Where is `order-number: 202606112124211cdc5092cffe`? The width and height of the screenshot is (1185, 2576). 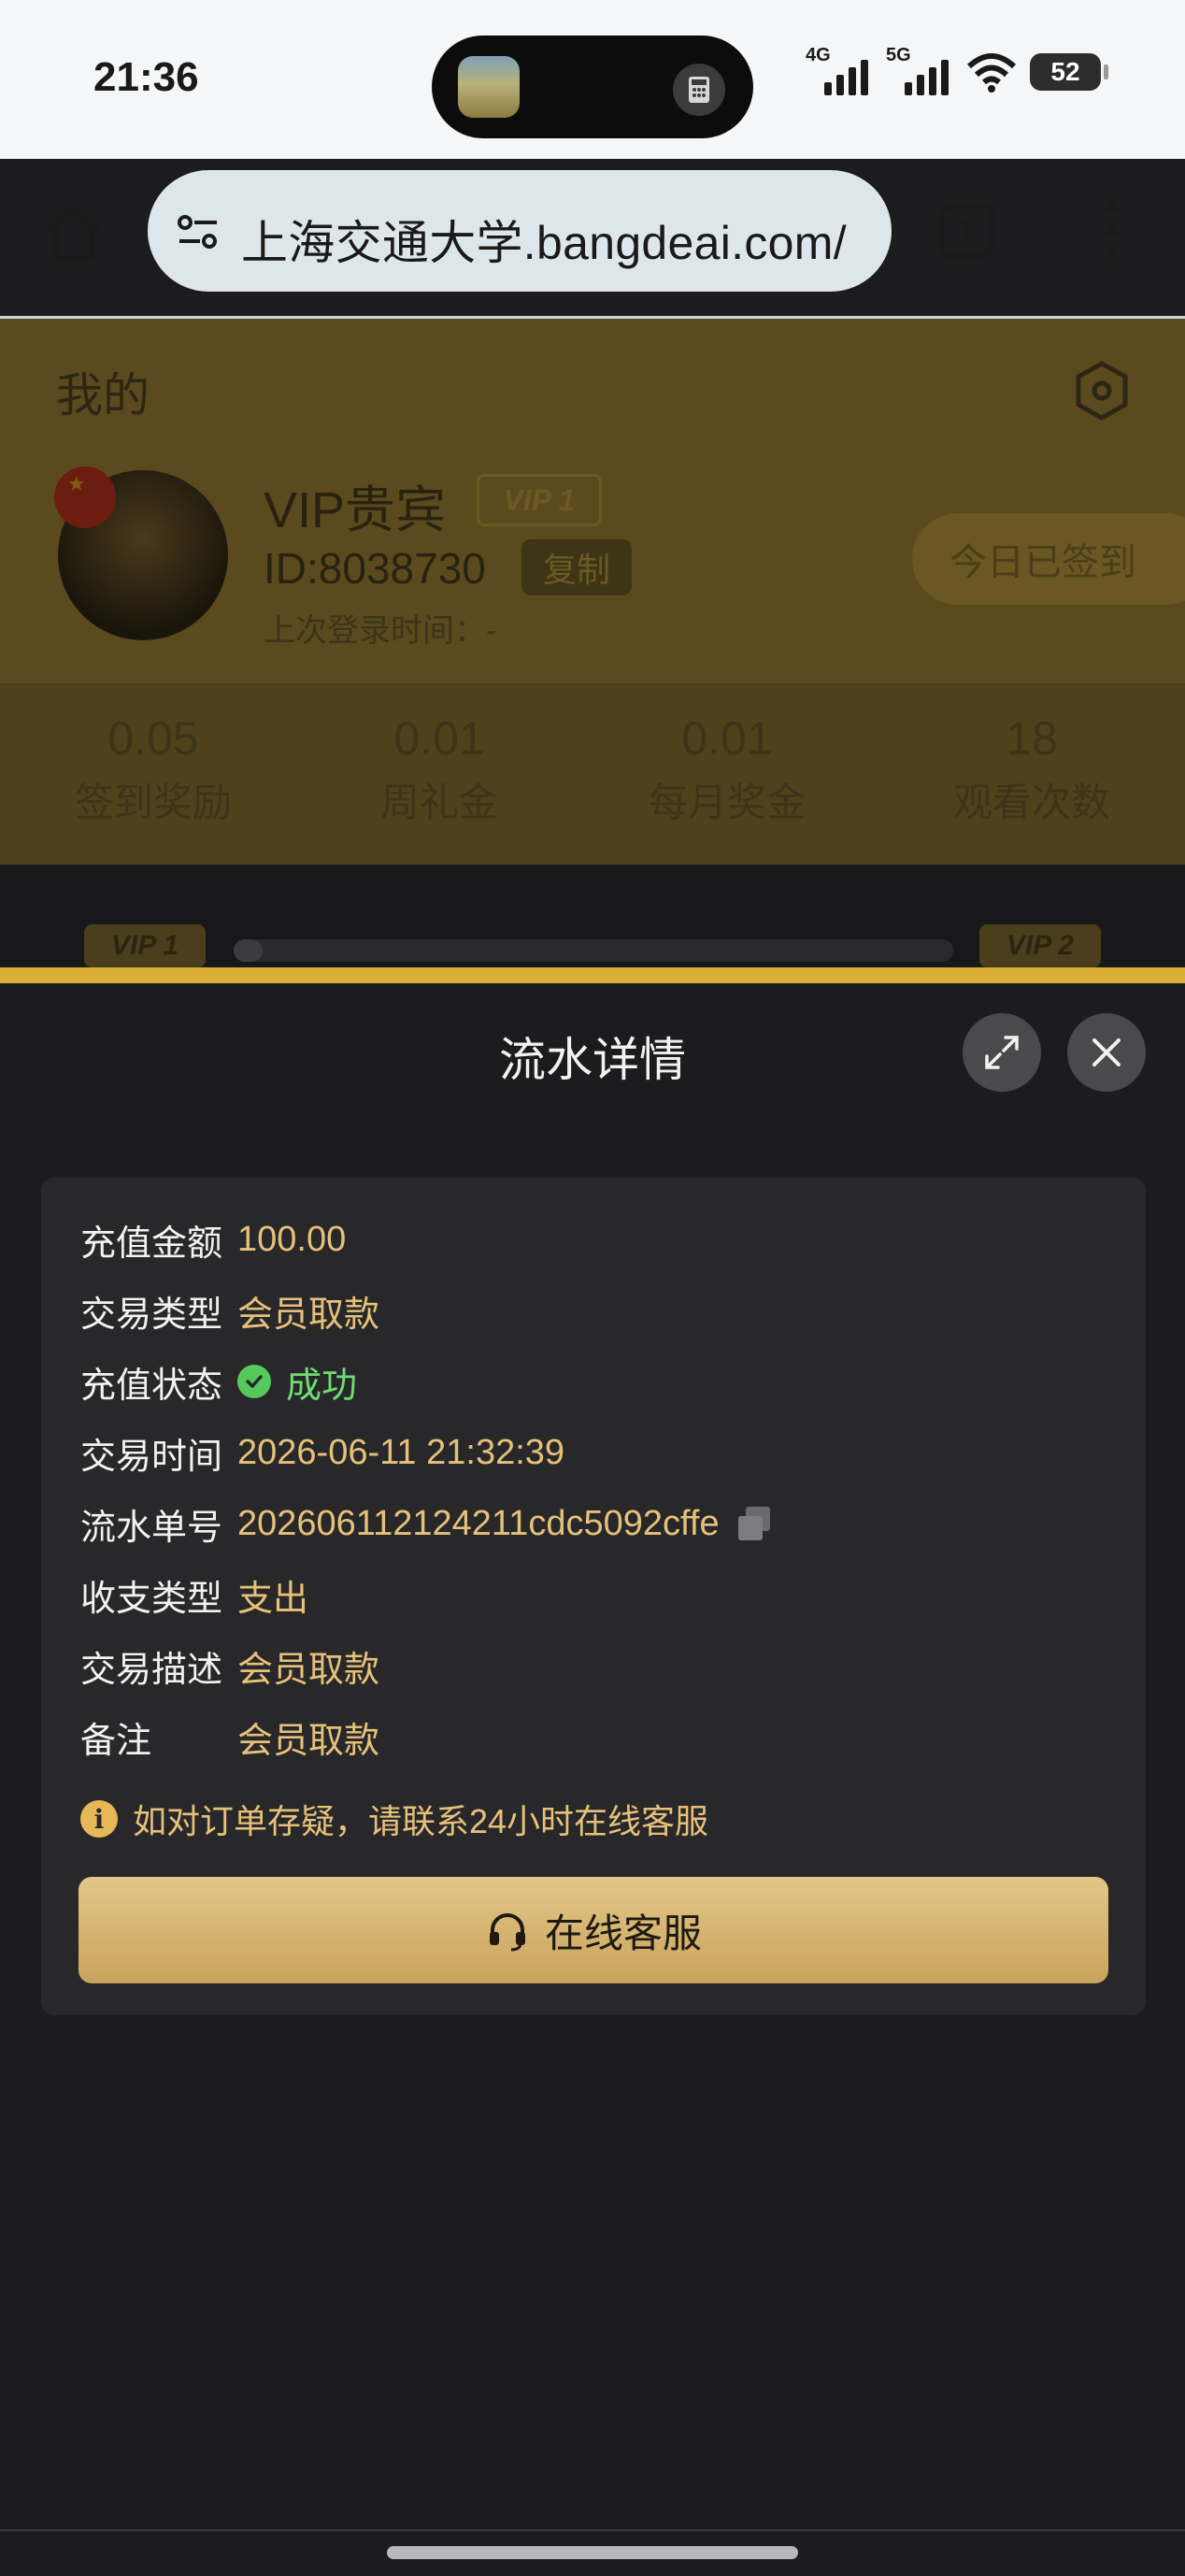 order-number: 202606112124211cdc5092cffe is located at coordinates (506, 1524).